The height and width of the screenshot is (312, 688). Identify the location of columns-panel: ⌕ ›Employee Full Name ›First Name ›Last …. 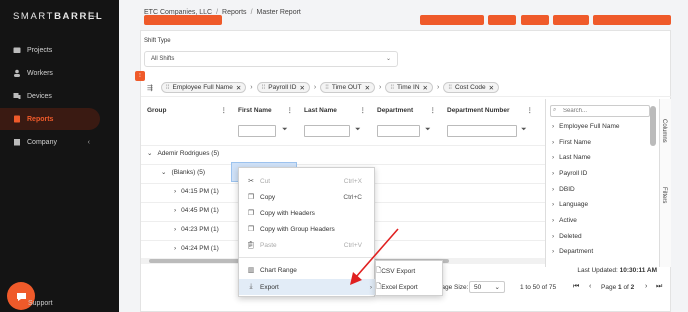
(602, 183).